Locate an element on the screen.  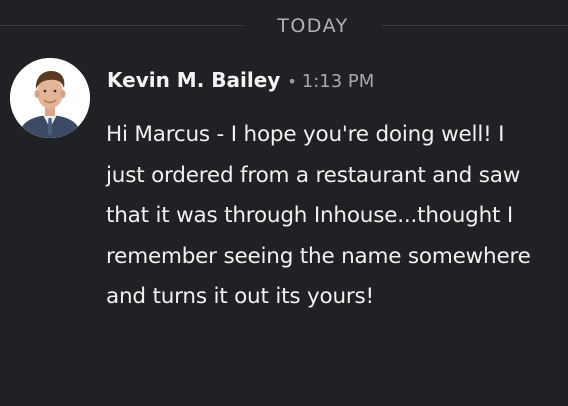
profile-photo-icon is located at coordinates (50, 98).